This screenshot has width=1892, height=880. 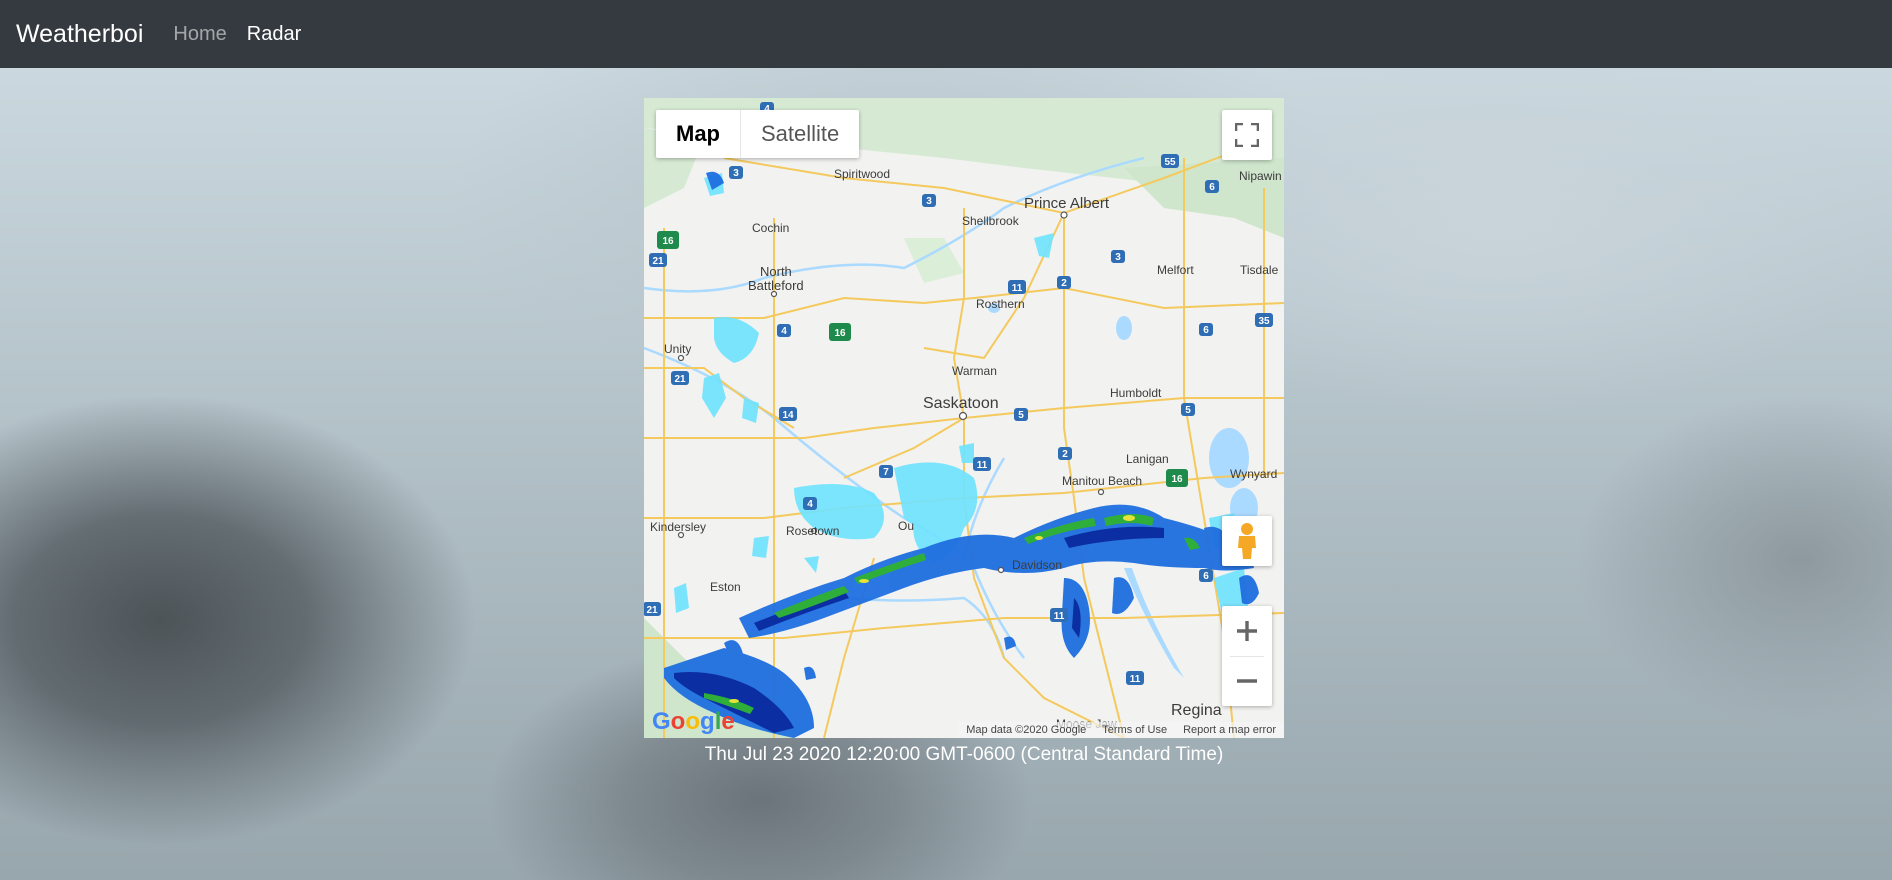 What do you see at coordinates (886, 472) in the screenshot?
I see `highway-shield: 7` at bounding box center [886, 472].